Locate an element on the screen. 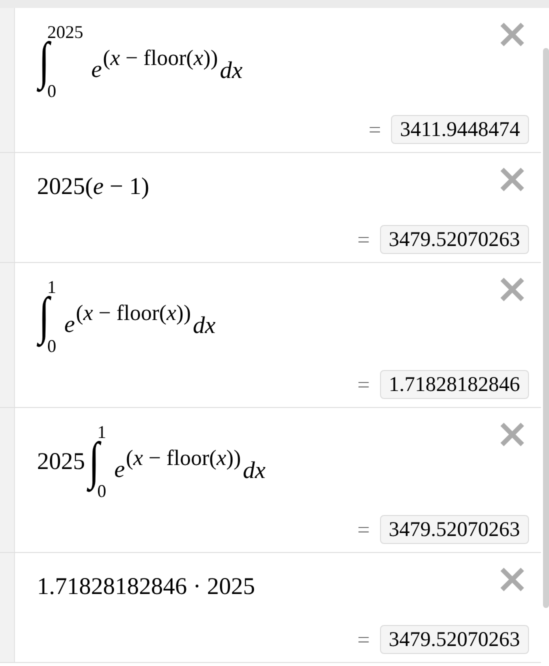 This screenshot has height=666, width=549. scrollbar is located at coordinates (546, 328).